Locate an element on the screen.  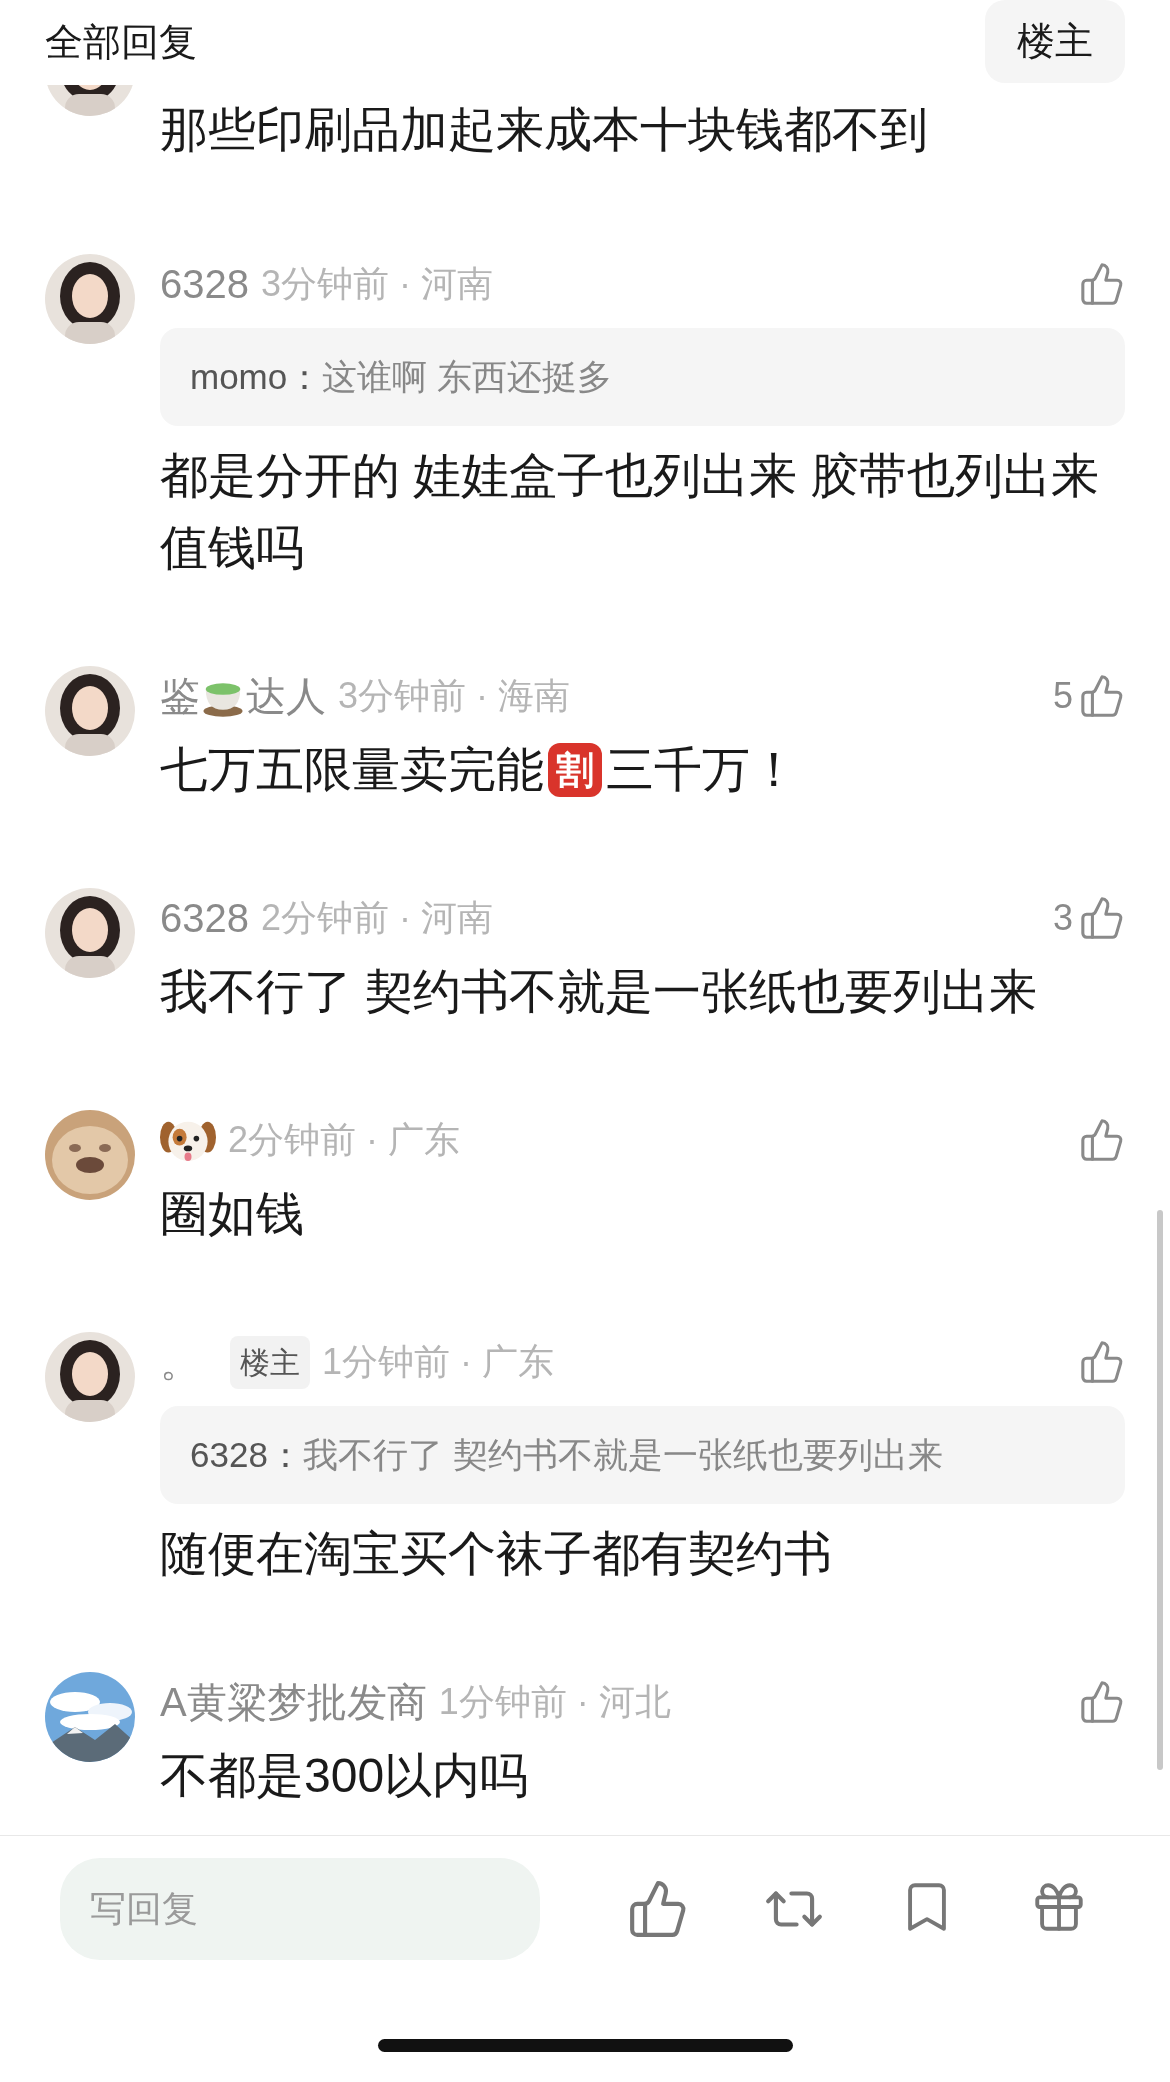
comment-meta: 2分钟前 · 广东 is located at coordinates (344, 1140).